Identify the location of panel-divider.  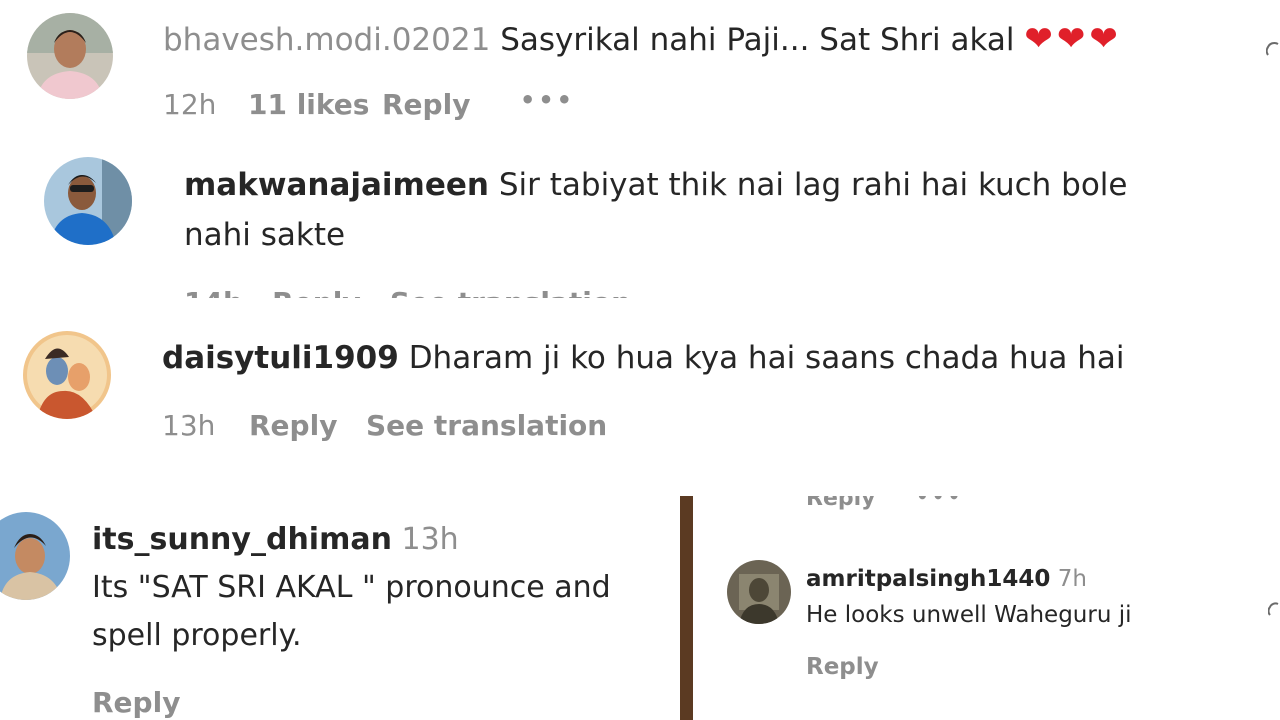
(686, 608).